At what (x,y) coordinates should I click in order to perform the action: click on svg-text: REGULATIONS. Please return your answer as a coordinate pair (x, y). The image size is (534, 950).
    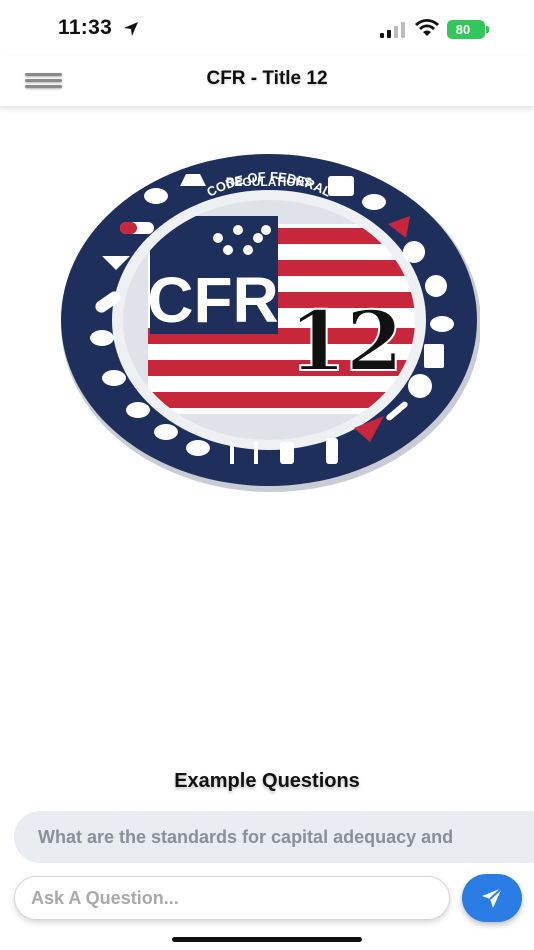
    Looking at the image, I should click on (269, 182).